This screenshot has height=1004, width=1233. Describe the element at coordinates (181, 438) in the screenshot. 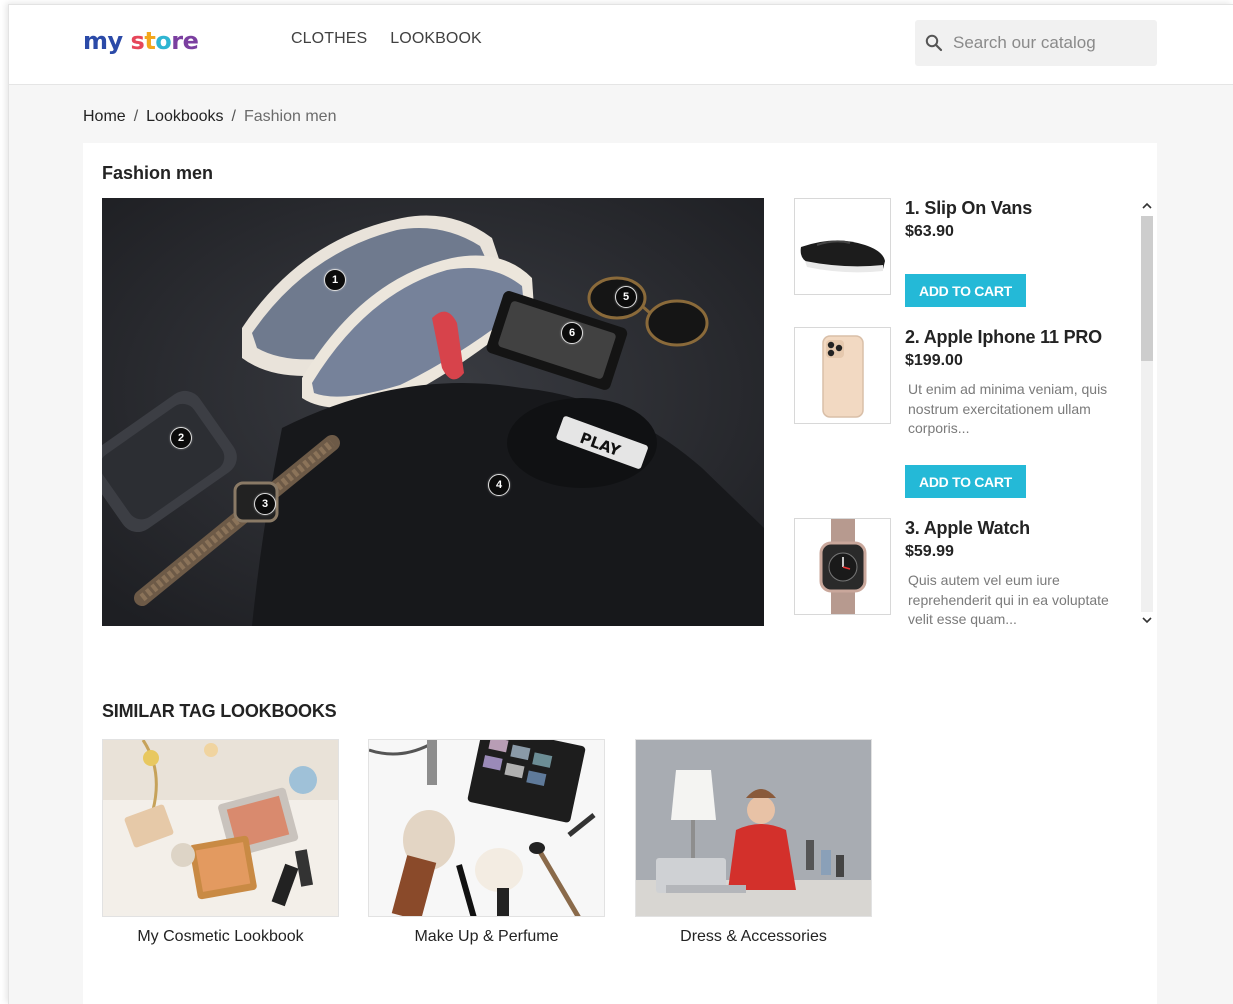

I see `hotspot-pin-2: 2` at that location.